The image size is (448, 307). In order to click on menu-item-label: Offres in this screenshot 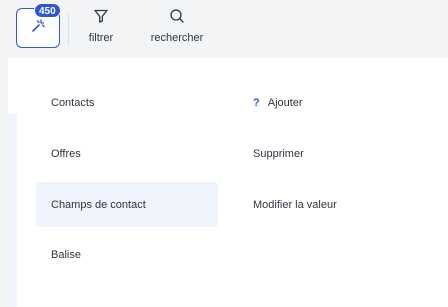, I will do `click(66, 153)`.